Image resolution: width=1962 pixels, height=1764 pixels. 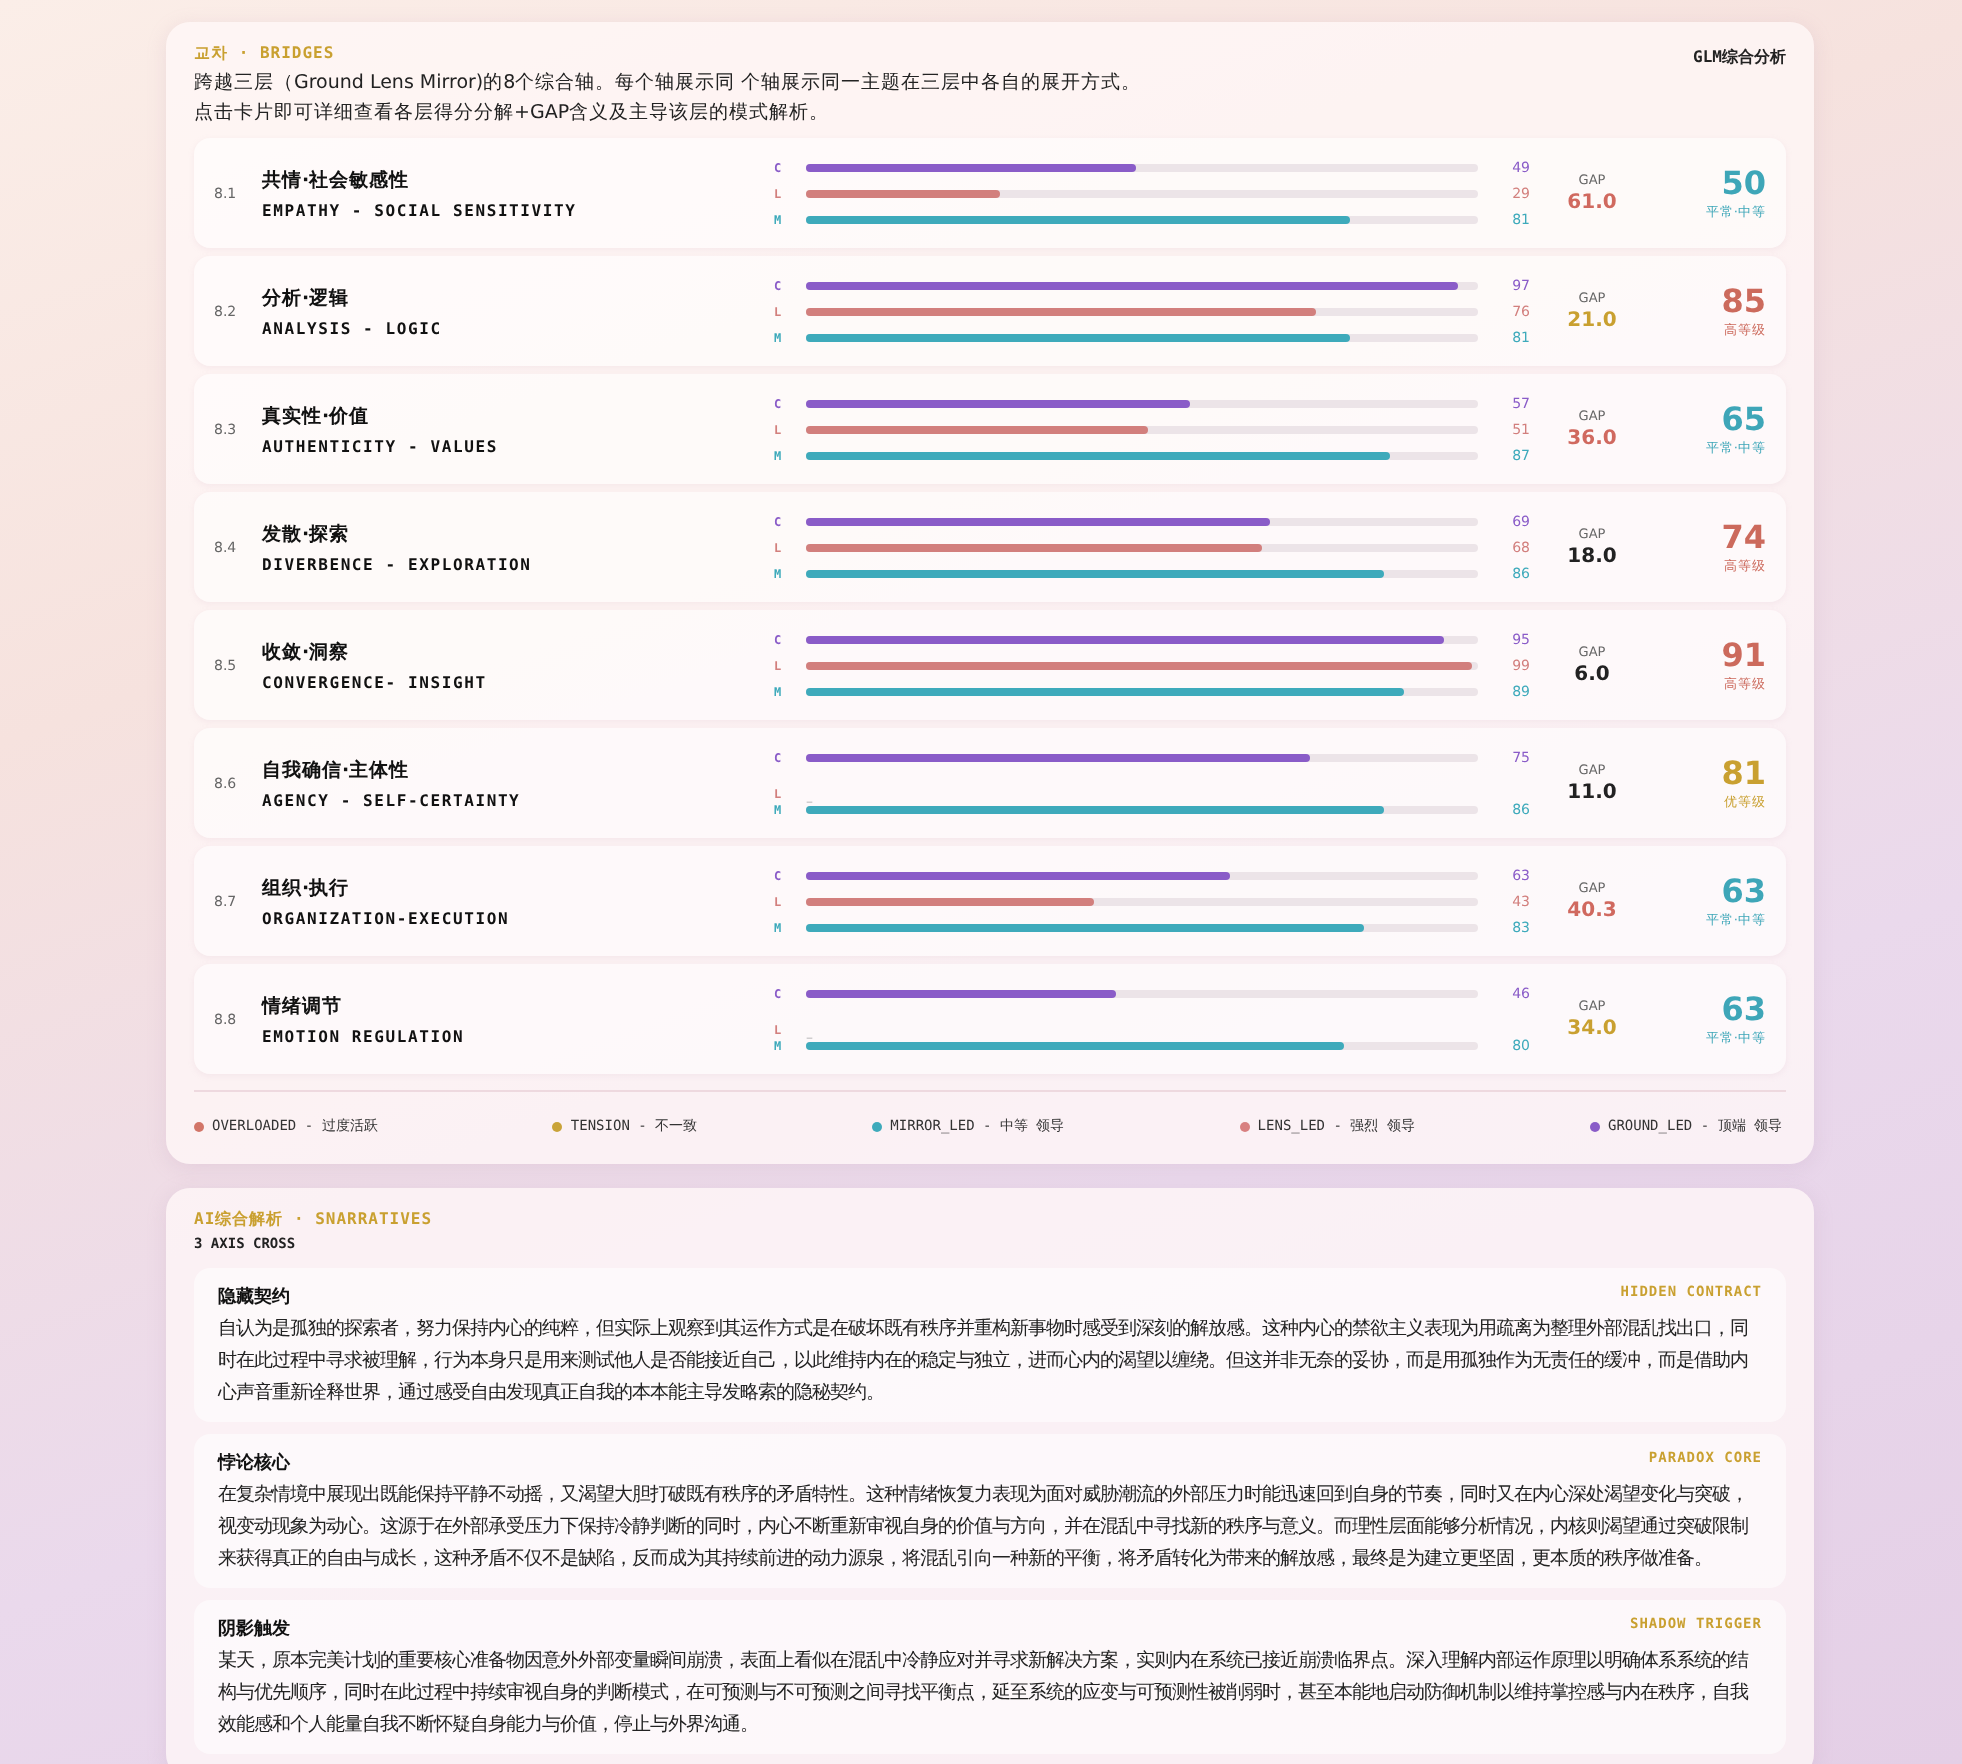 I want to click on gap-value: 34.0, so click(x=1592, y=1029).